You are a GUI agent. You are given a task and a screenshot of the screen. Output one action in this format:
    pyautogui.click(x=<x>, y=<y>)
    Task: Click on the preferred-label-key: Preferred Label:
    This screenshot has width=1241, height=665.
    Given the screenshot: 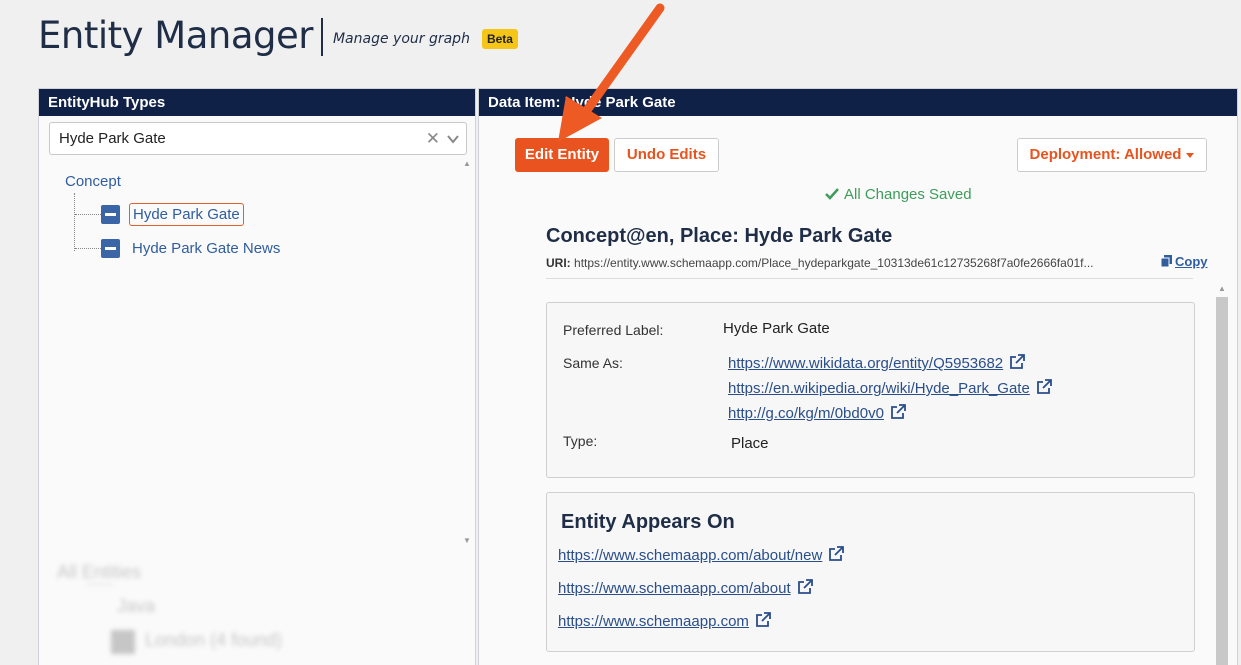 What is the action you would take?
    pyautogui.click(x=613, y=330)
    